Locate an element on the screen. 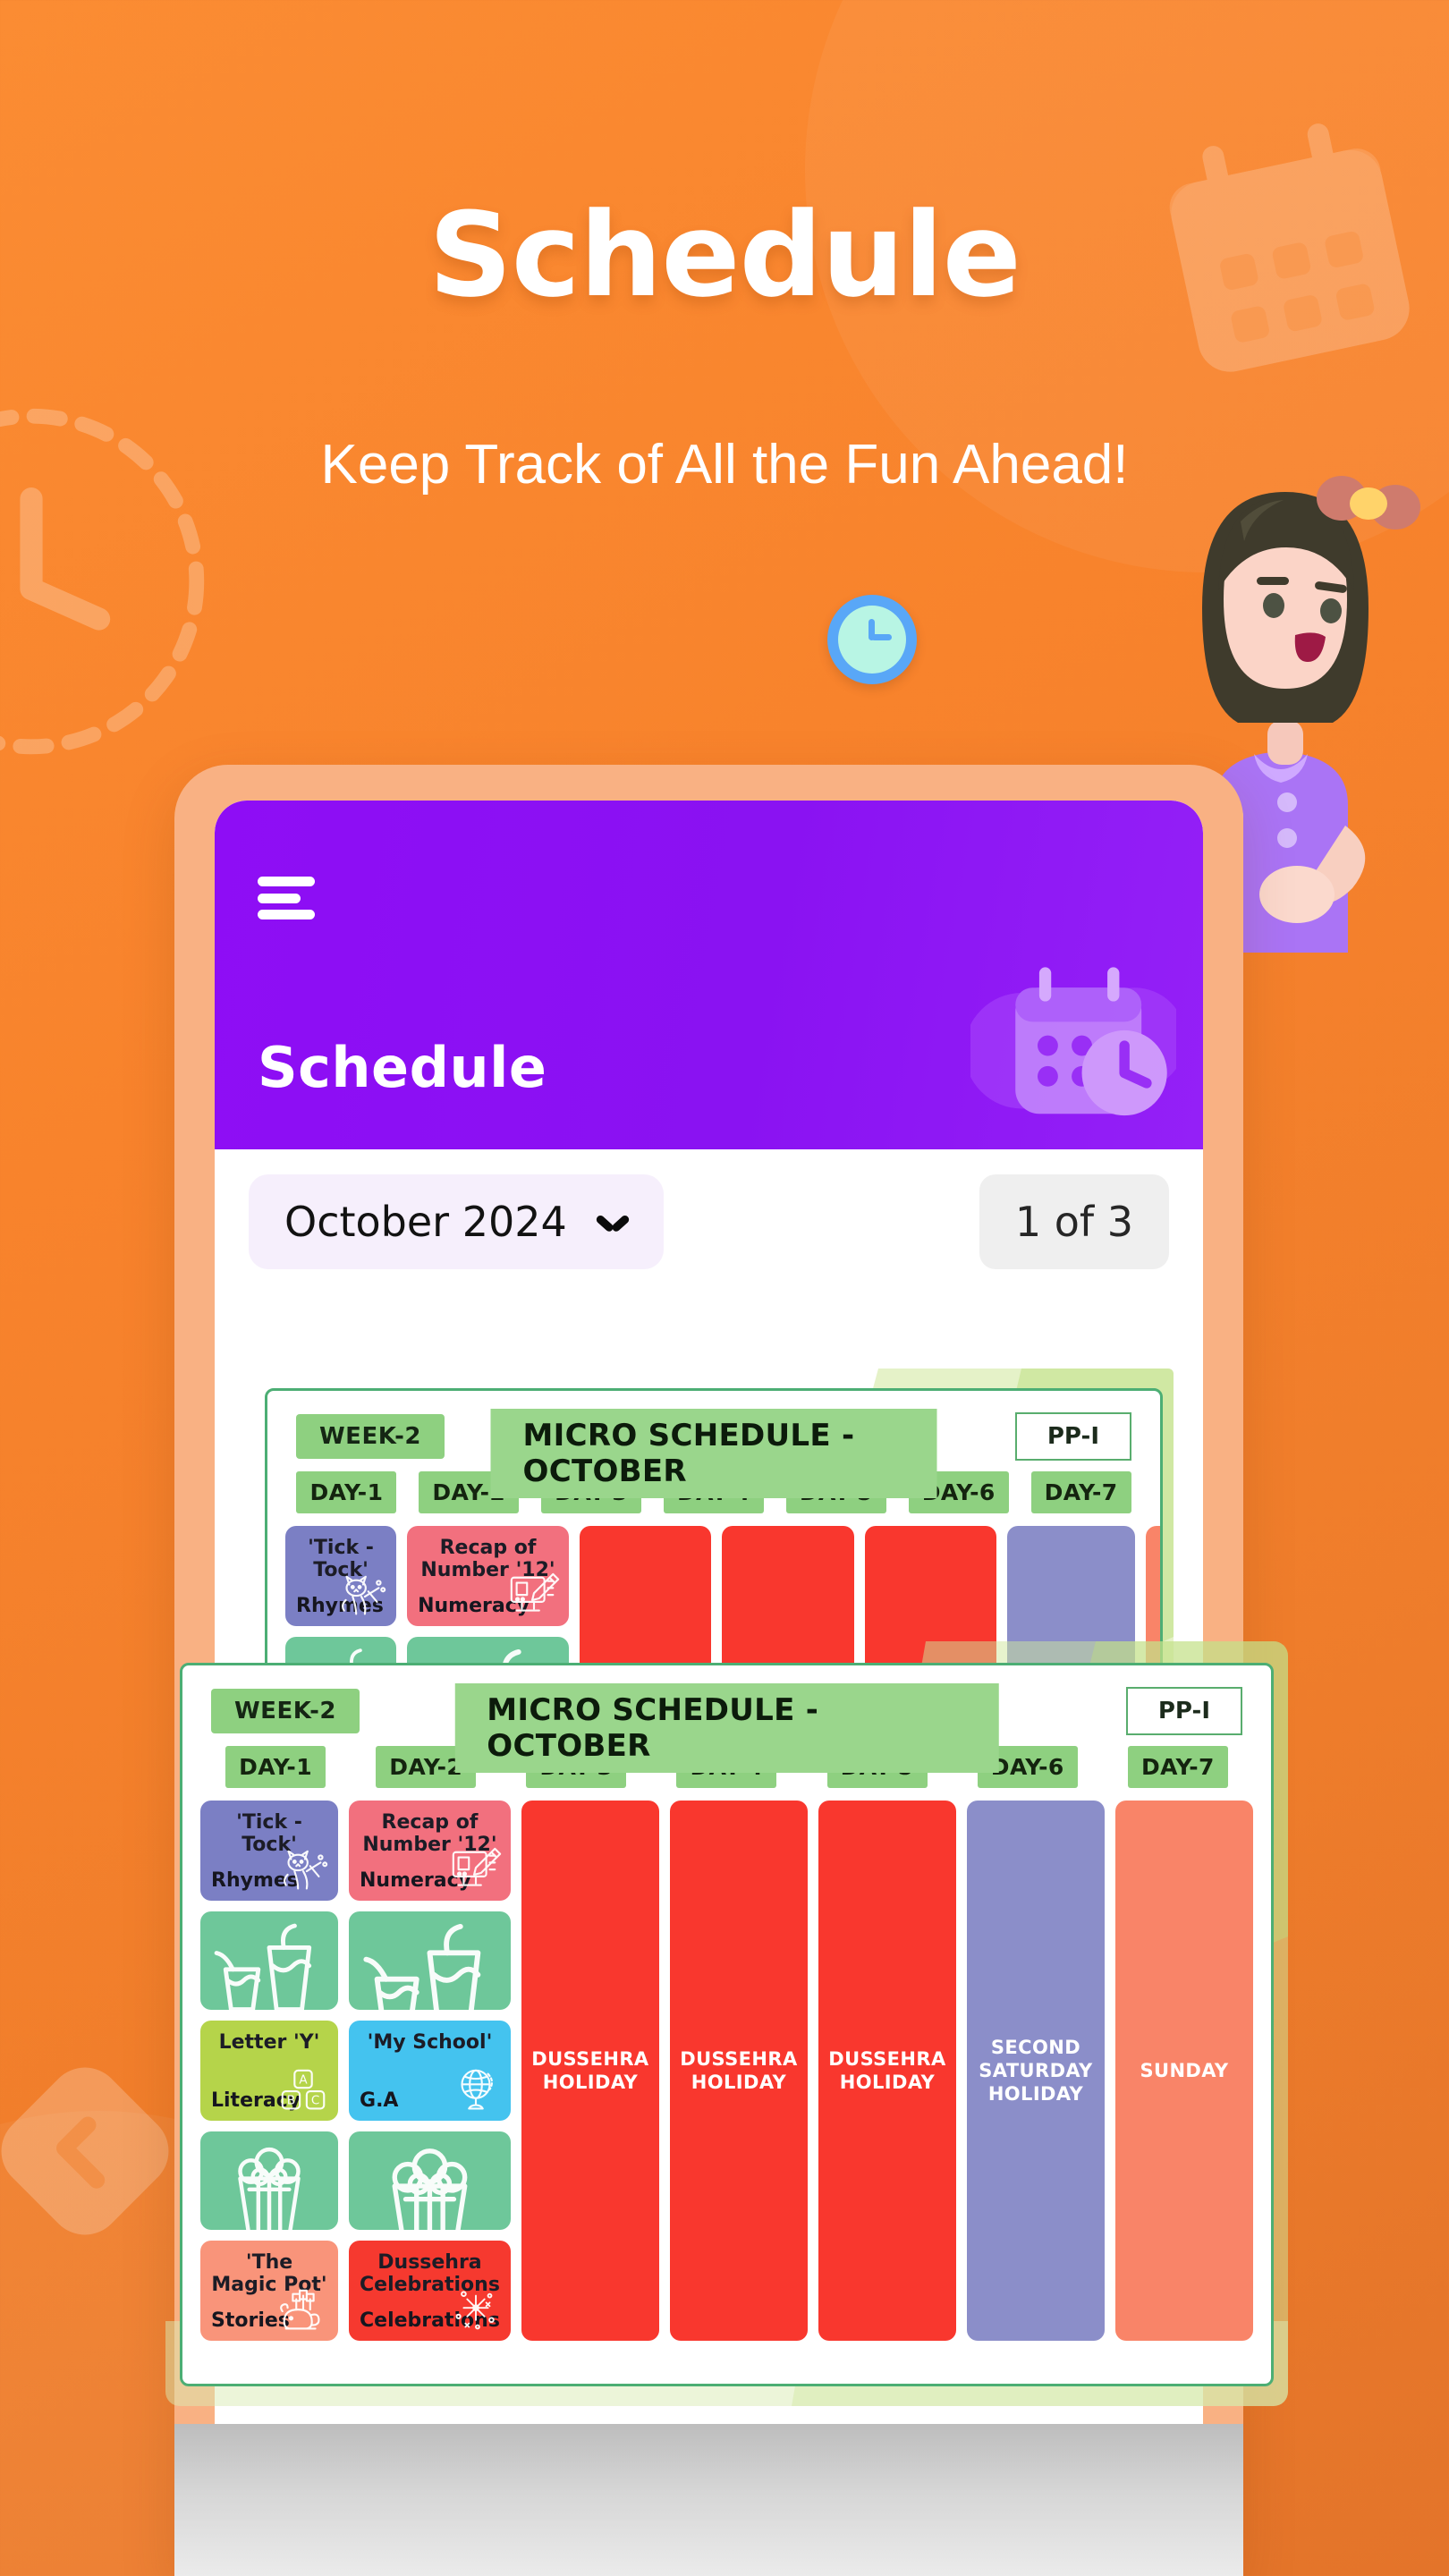  app-title: Schedule is located at coordinates (402, 1067).